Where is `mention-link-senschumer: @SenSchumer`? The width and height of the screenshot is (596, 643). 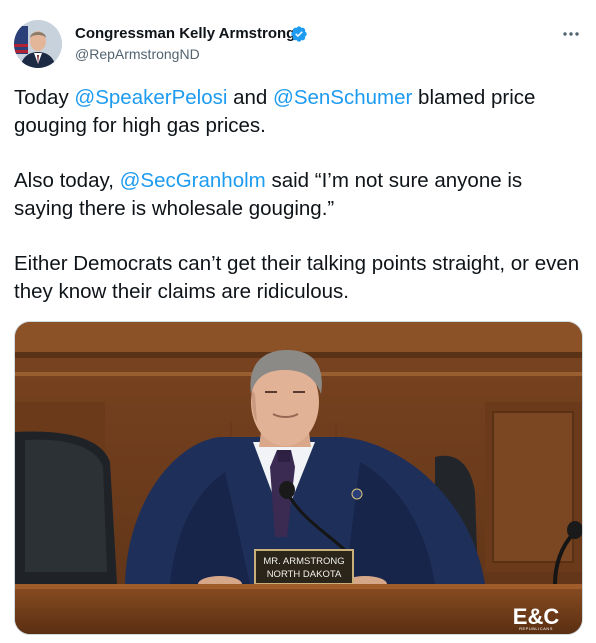
mention-link-senschumer: @SenSchumer is located at coordinates (342, 97).